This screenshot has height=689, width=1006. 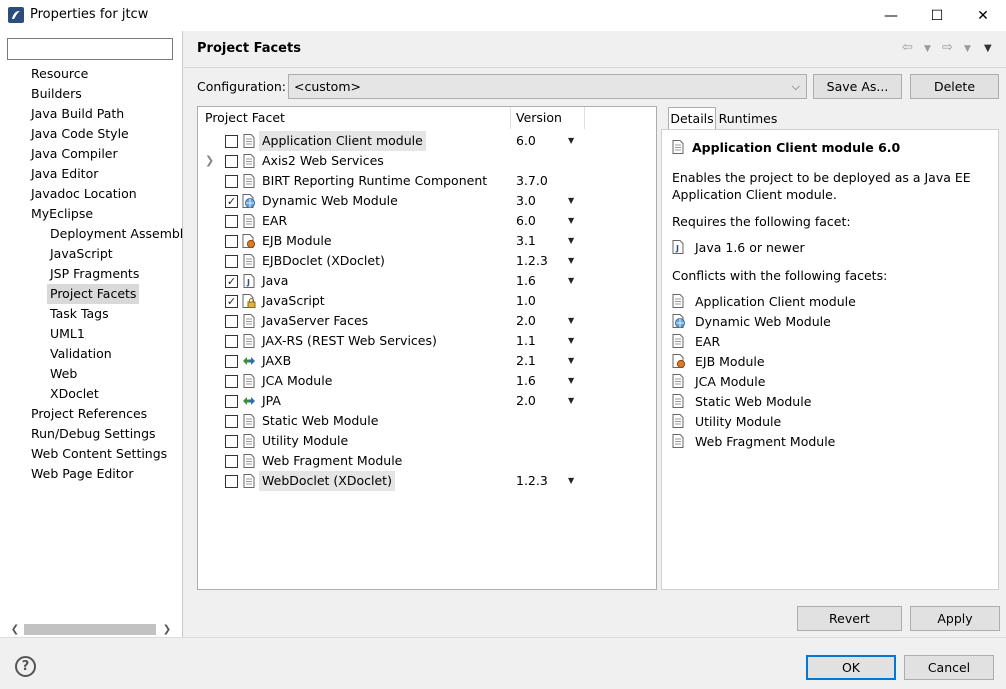 What do you see at coordinates (64, 174) in the screenshot?
I see `tree-item-java-editor: Java Editor` at bounding box center [64, 174].